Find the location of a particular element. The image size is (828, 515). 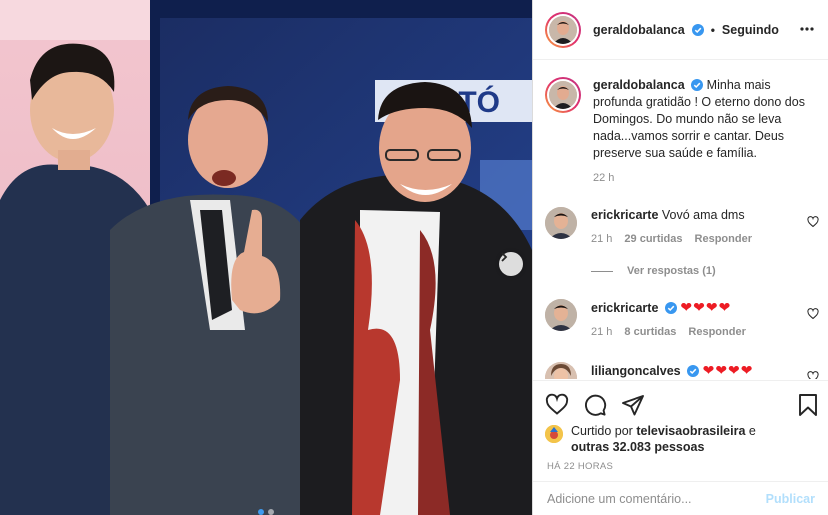

post-header: geraldobalanca • Seguindo is located at coordinates (680, 30).